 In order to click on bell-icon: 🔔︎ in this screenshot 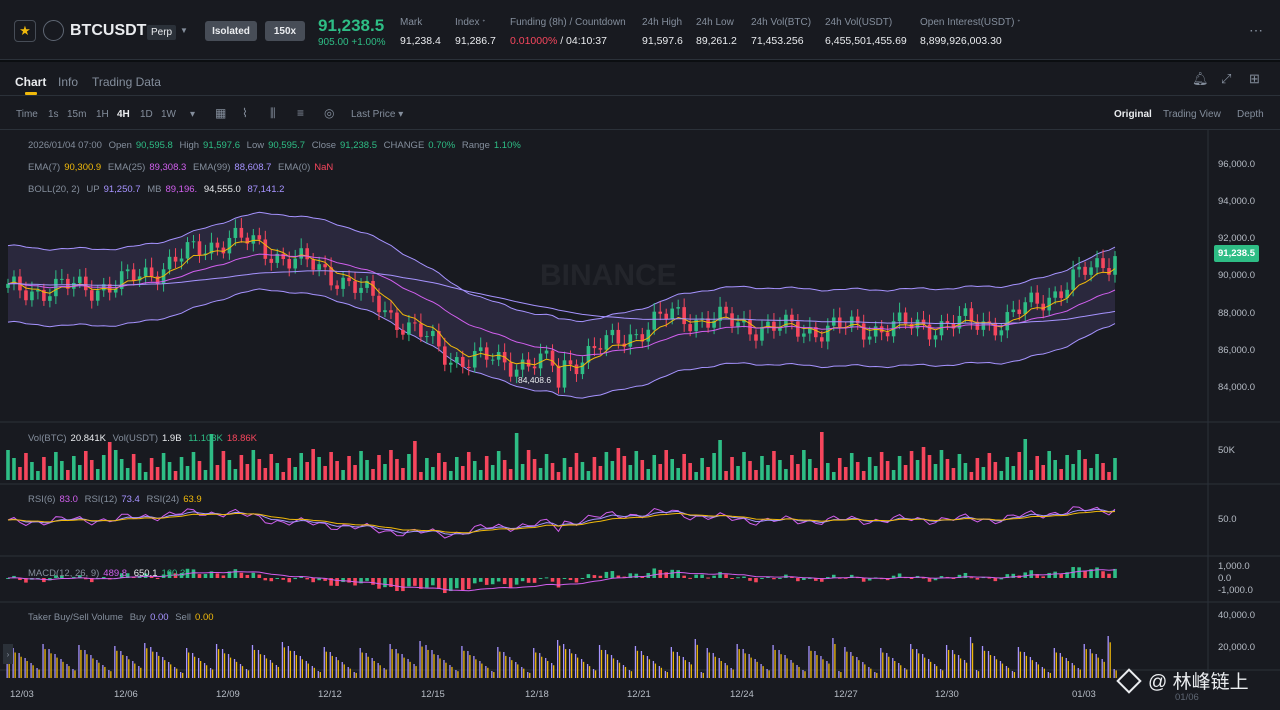, I will do `click(1200, 79)`.